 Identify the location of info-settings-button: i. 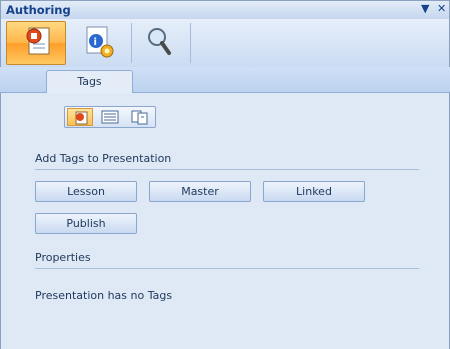
(101, 43).